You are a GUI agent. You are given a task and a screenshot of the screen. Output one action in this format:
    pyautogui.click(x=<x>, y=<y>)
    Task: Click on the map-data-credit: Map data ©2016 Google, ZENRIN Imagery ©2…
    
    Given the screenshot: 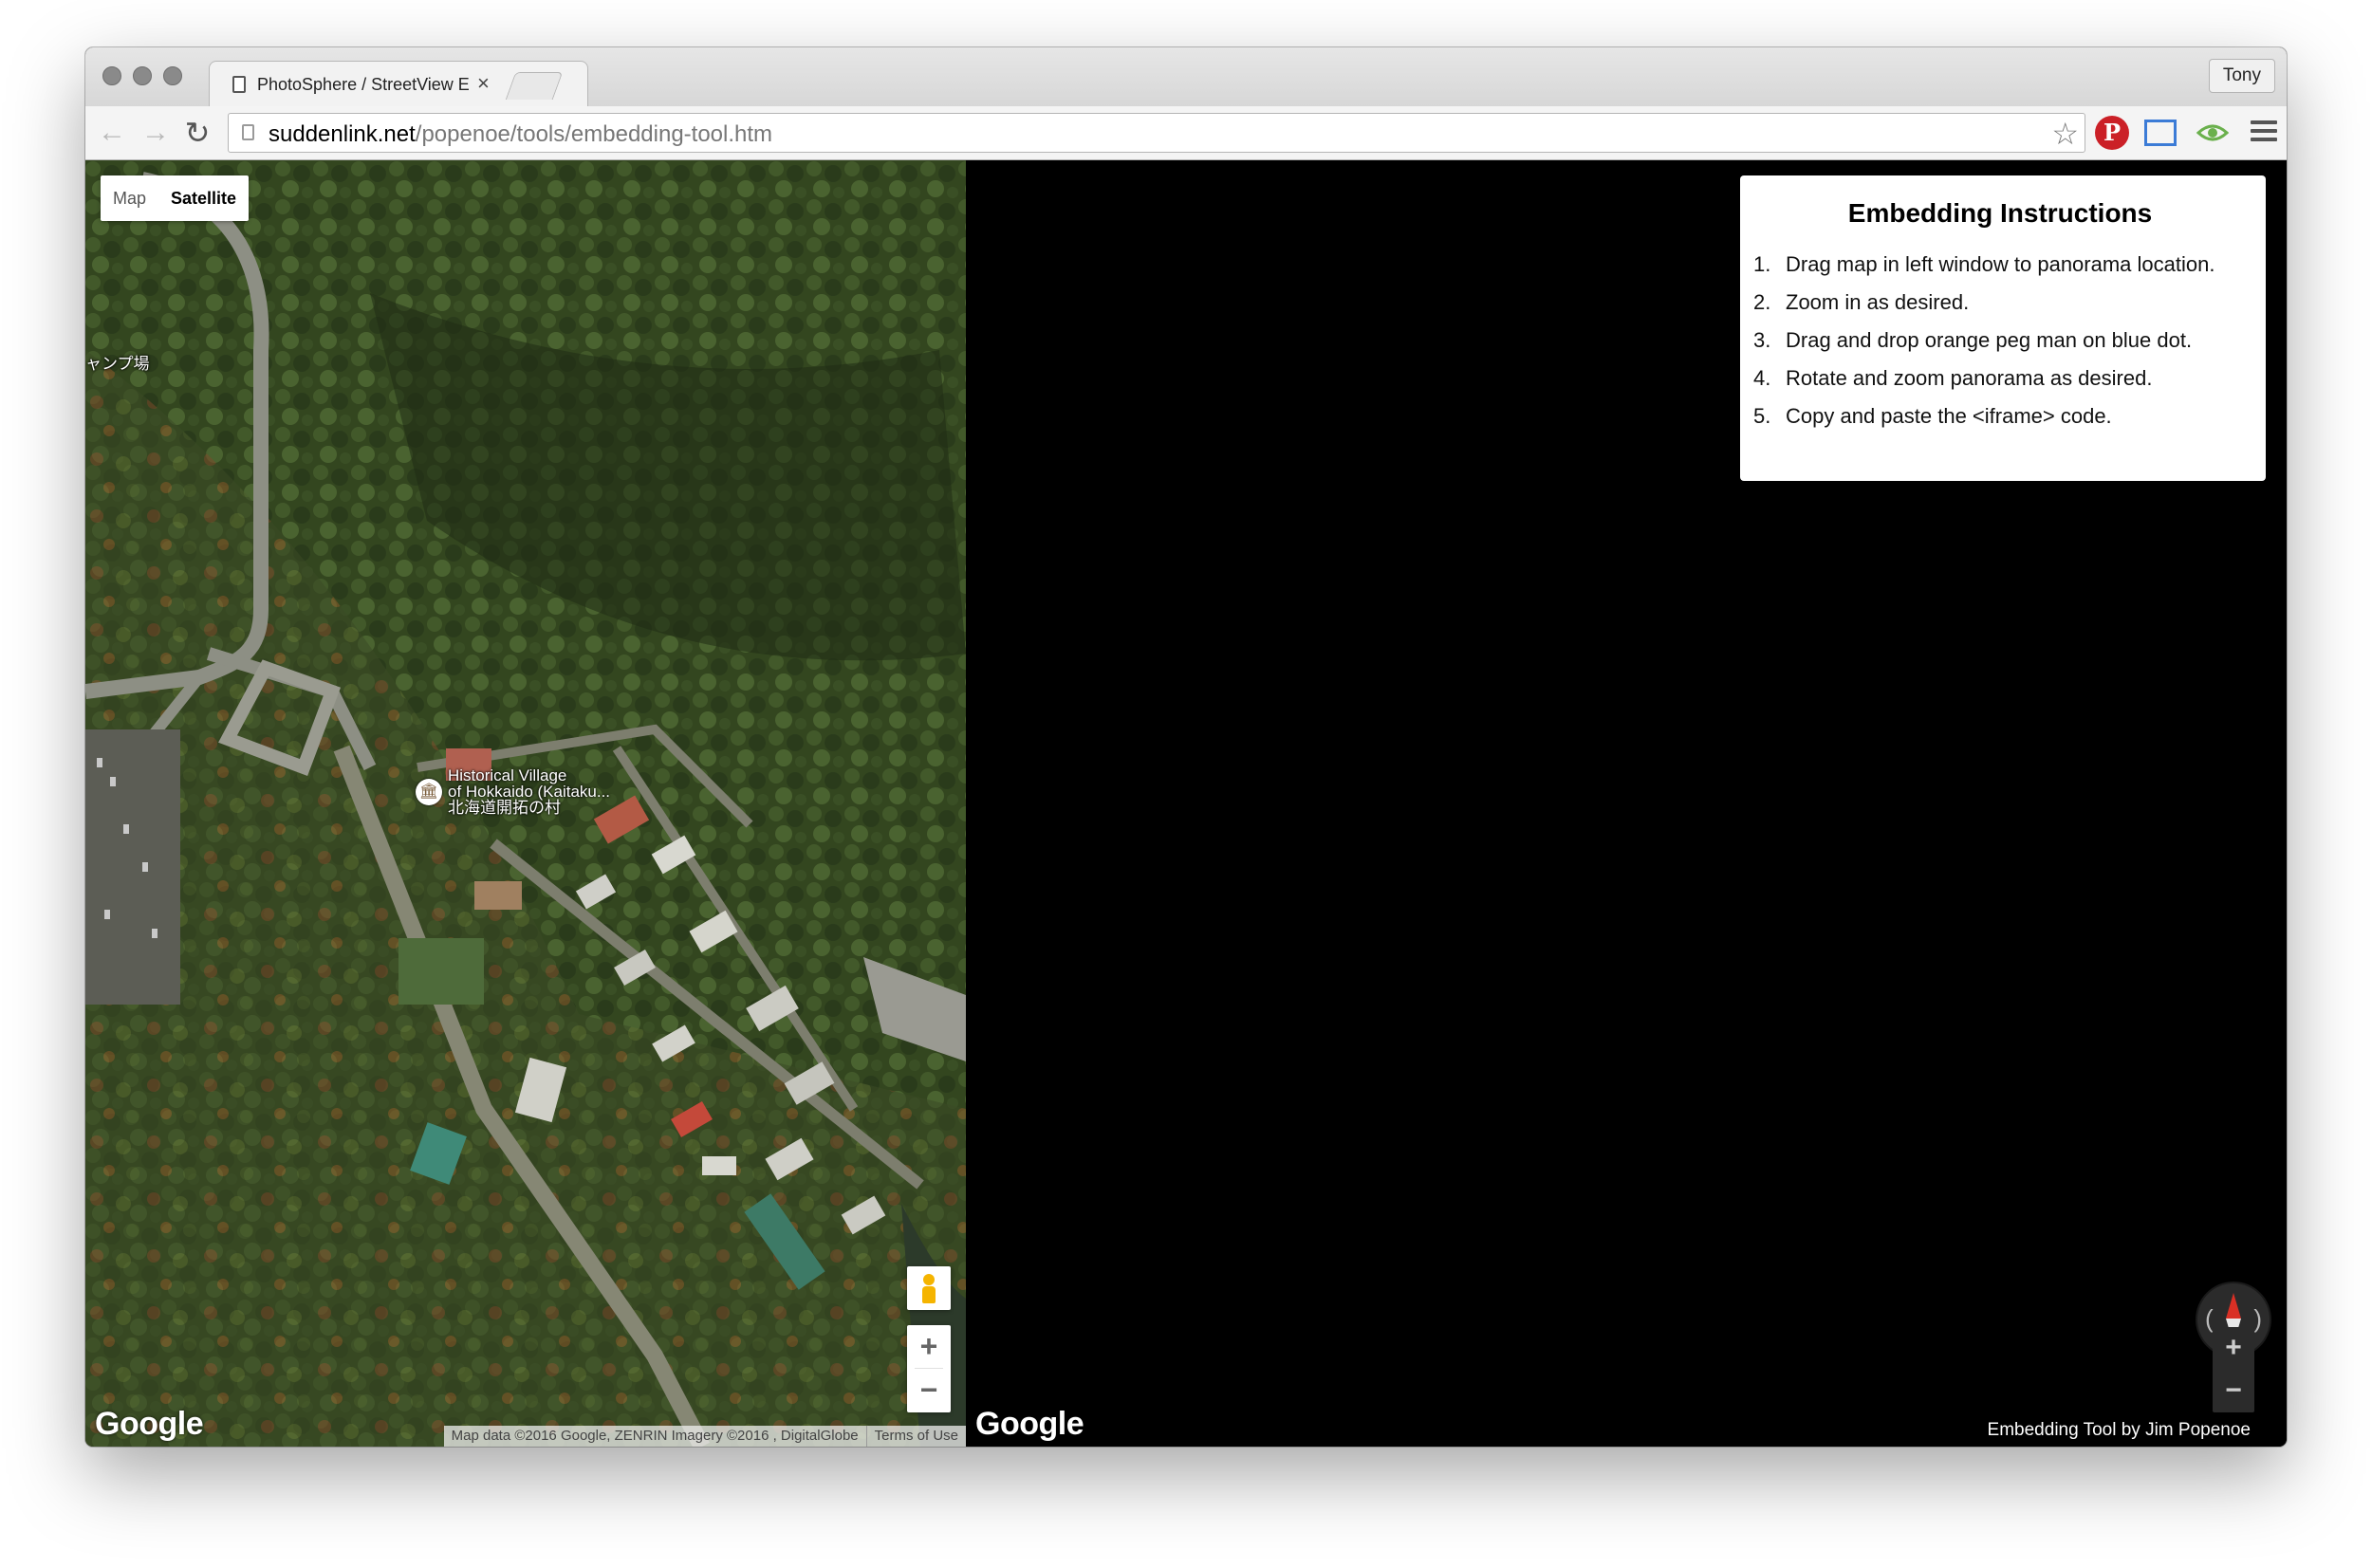 What is the action you would take?
    pyautogui.click(x=655, y=1436)
    